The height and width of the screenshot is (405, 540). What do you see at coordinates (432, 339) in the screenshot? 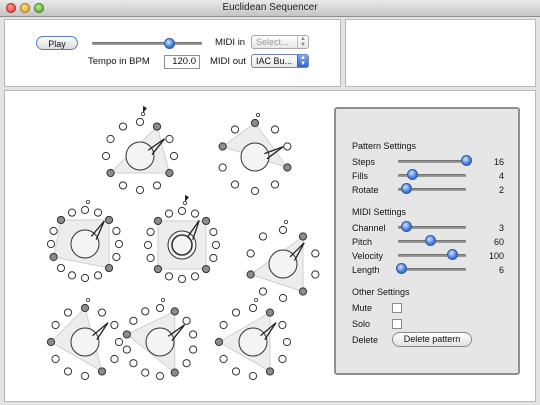
I see `delete-pattern-button: Delete pattern` at bounding box center [432, 339].